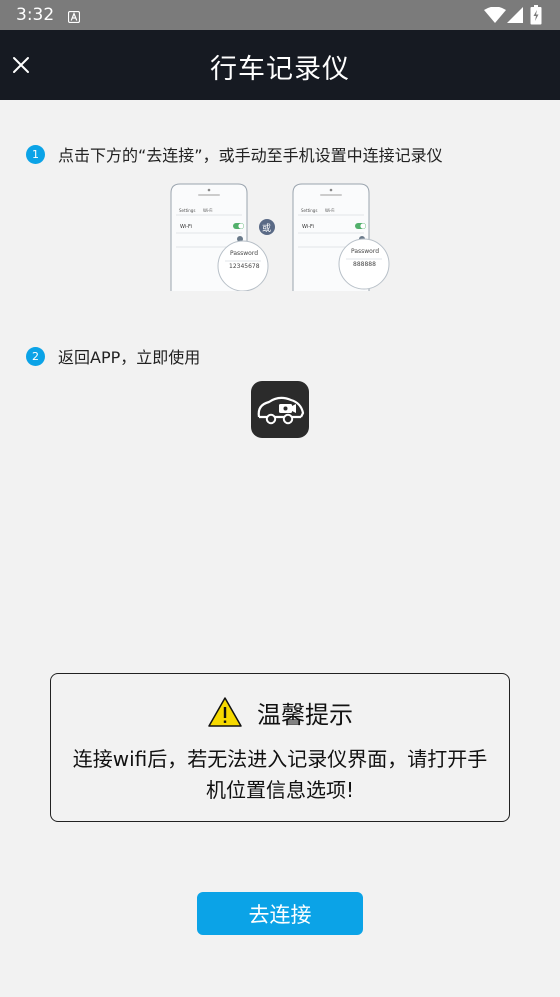 This screenshot has width=560, height=997. What do you see at coordinates (186, 227) in the screenshot?
I see `phone-1-wifi-label: Wi-Fi` at bounding box center [186, 227].